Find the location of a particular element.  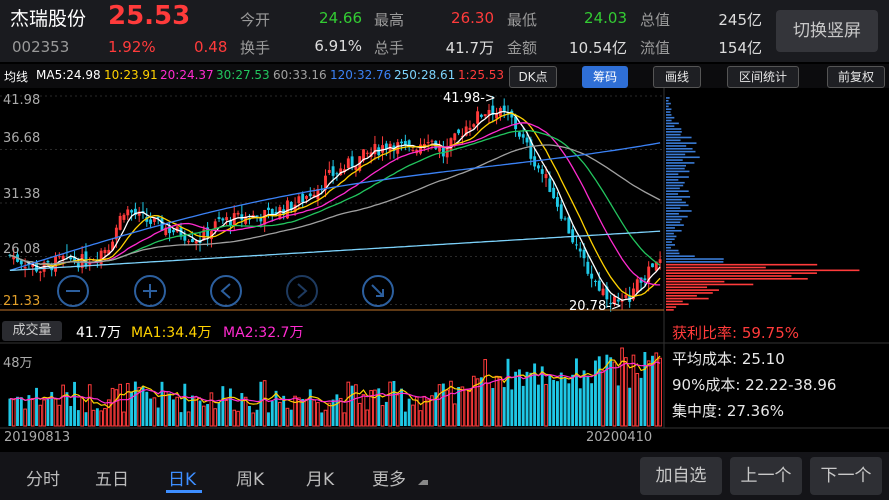

chip-button: 筹码 is located at coordinates (605, 77).